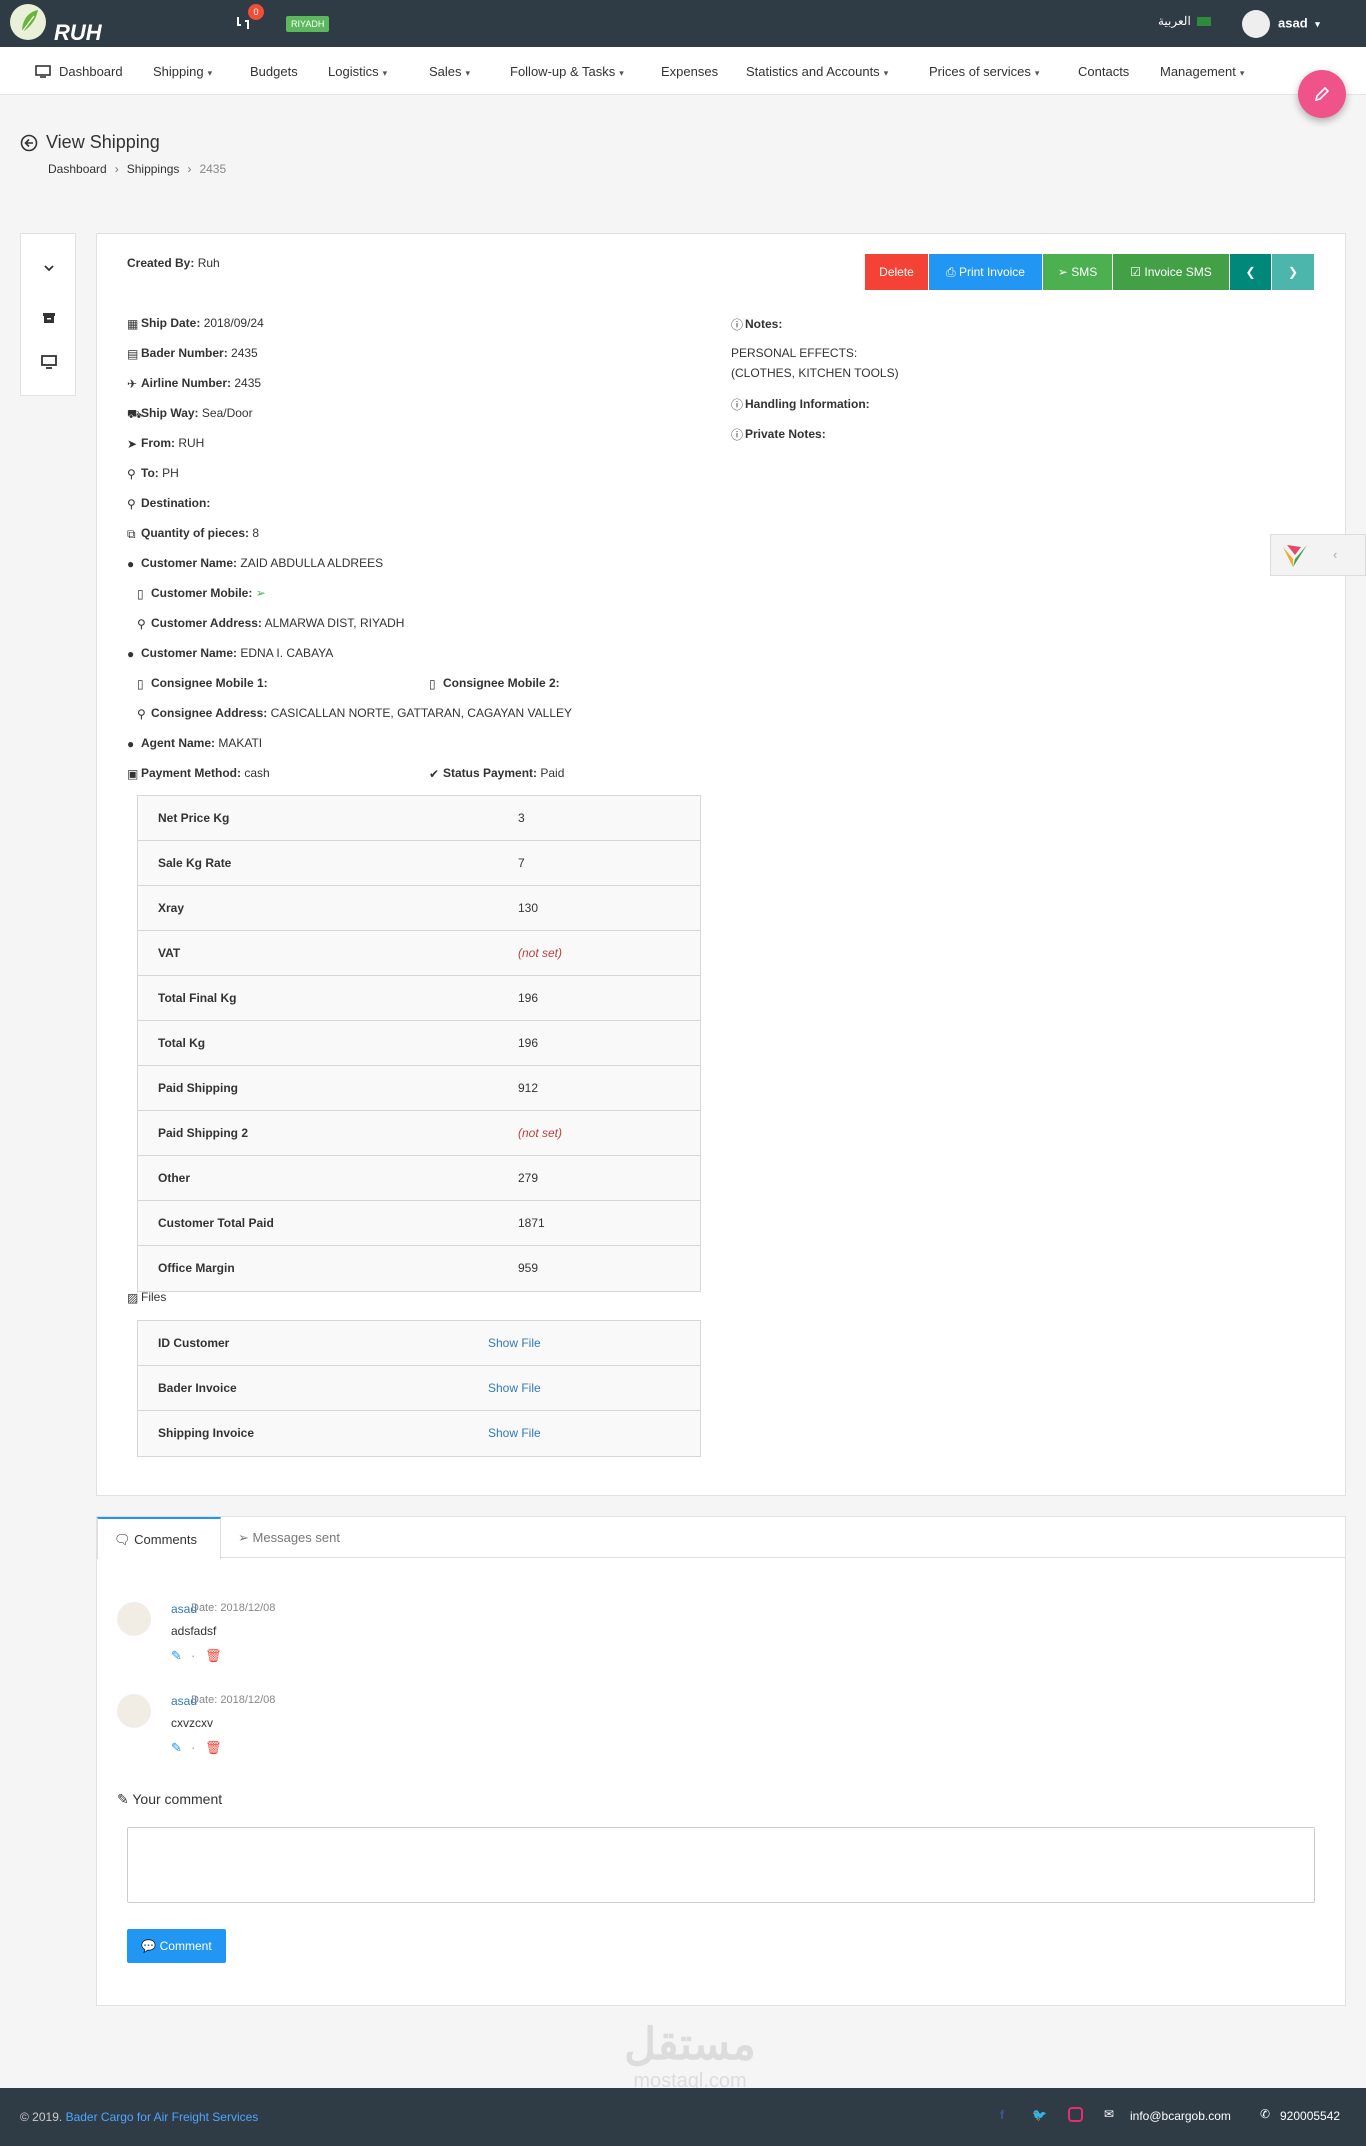 This screenshot has height=2146, width=1366. I want to click on nav-item-logistics: Logistics ▾, so click(357, 71).